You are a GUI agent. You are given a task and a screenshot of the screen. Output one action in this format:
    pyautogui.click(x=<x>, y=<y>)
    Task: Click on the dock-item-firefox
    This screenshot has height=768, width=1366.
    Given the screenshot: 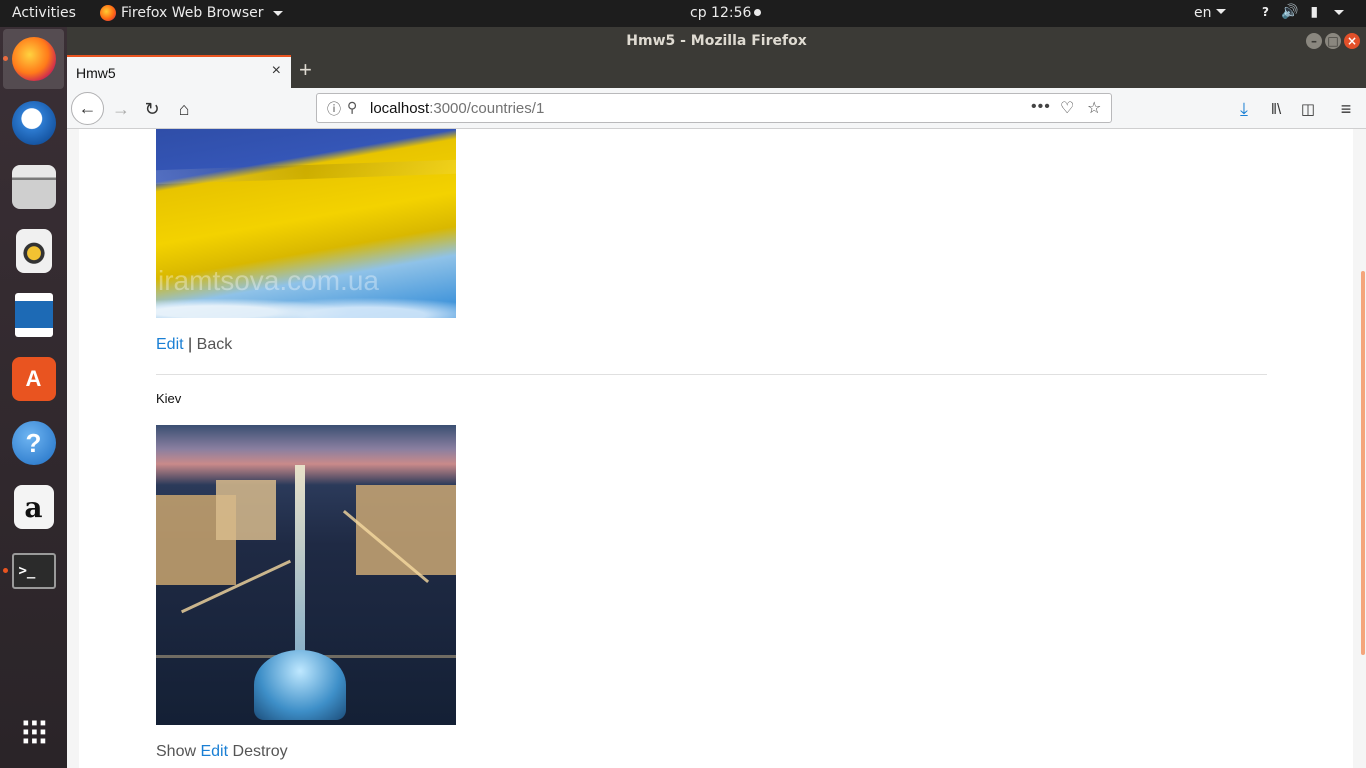 What is the action you would take?
    pyautogui.click(x=33, y=59)
    